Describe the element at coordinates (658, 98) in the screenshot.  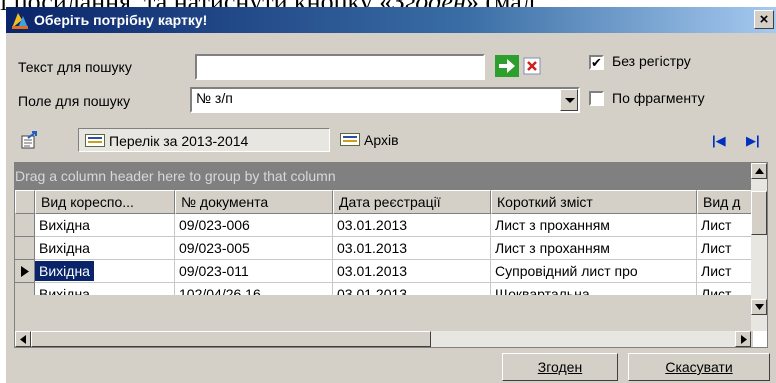
I see `fragment-label: По фрагменту` at that location.